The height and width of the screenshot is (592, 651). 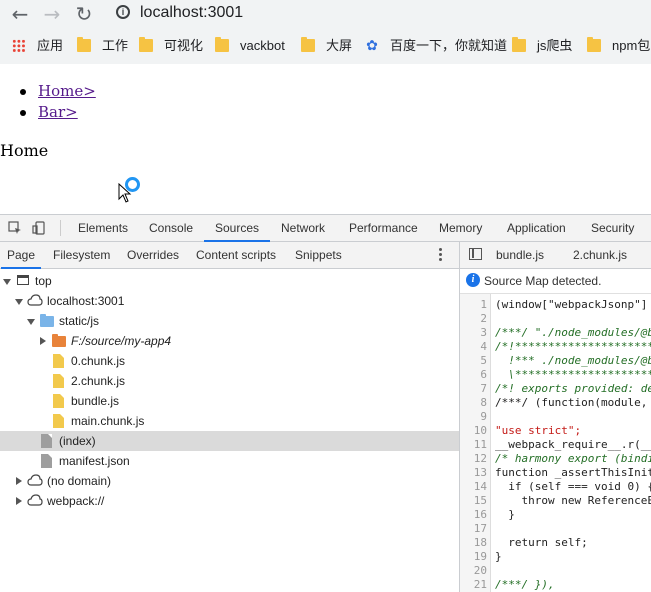 What do you see at coordinates (573, 360) in the screenshot?
I see `code-line: !*** ./node_modules/@b` at bounding box center [573, 360].